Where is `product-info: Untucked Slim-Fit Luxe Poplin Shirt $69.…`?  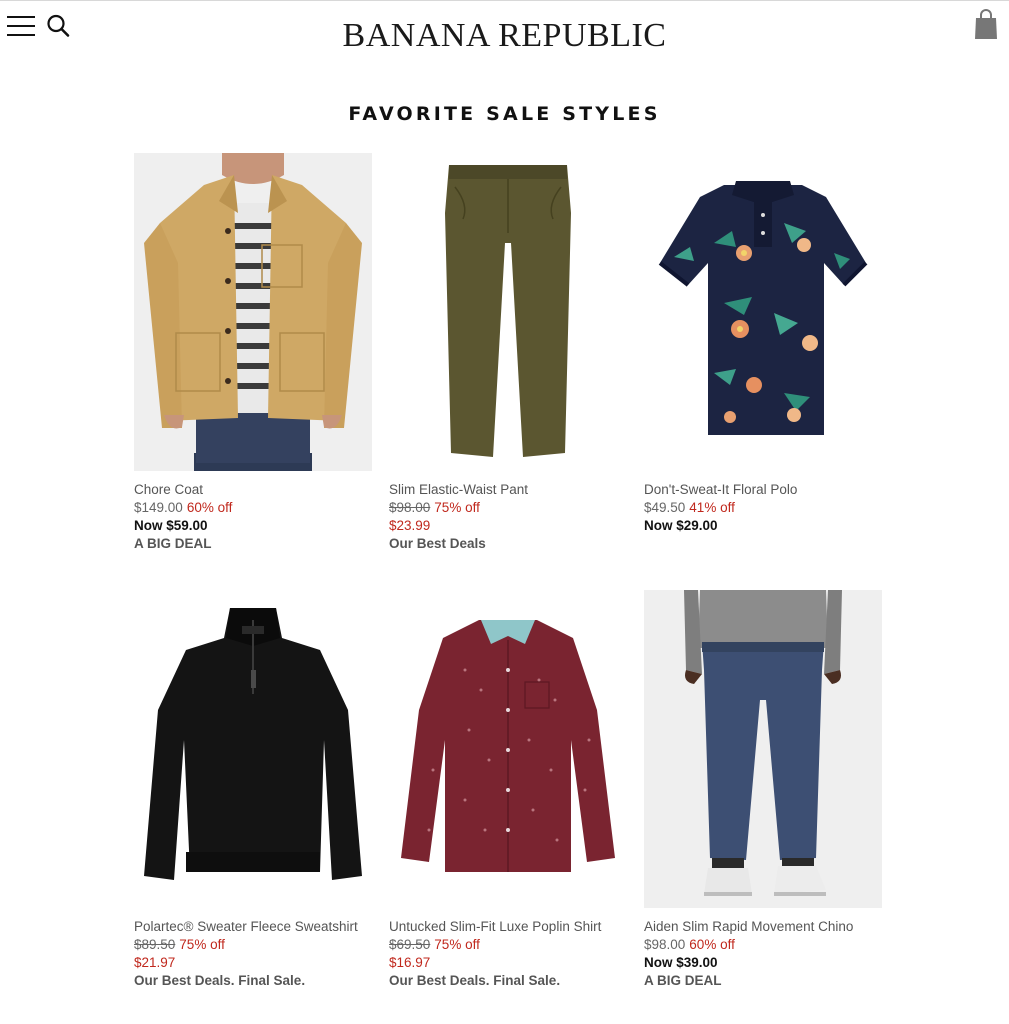
product-info: Untucked Slim-Fit Luxe Poplin Shirt $69.… is located at coordinates (509, 954).